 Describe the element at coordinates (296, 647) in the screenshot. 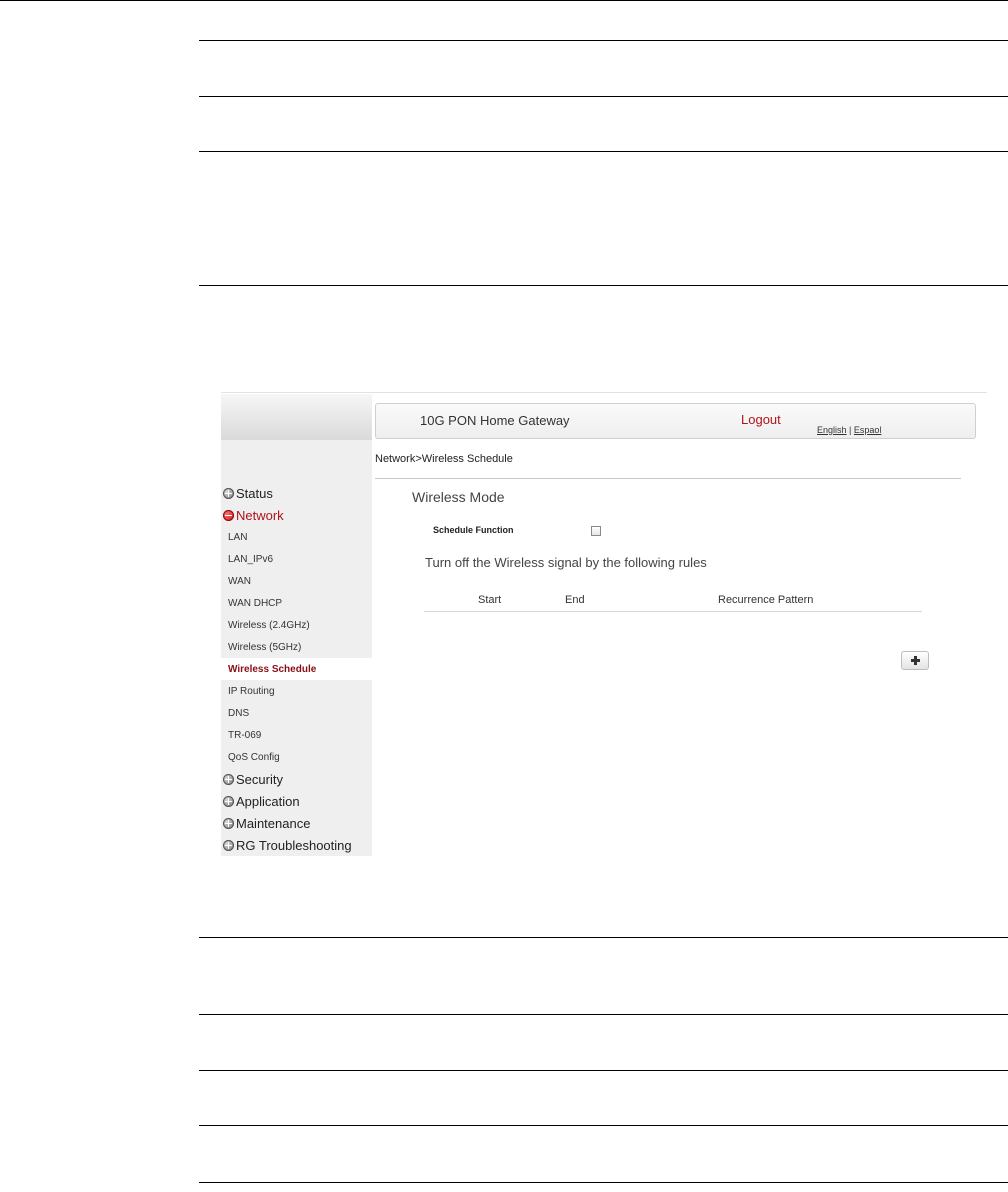

I see `sidebar-item-wireless-5ghz: Wireless (5GHz)` at that location.